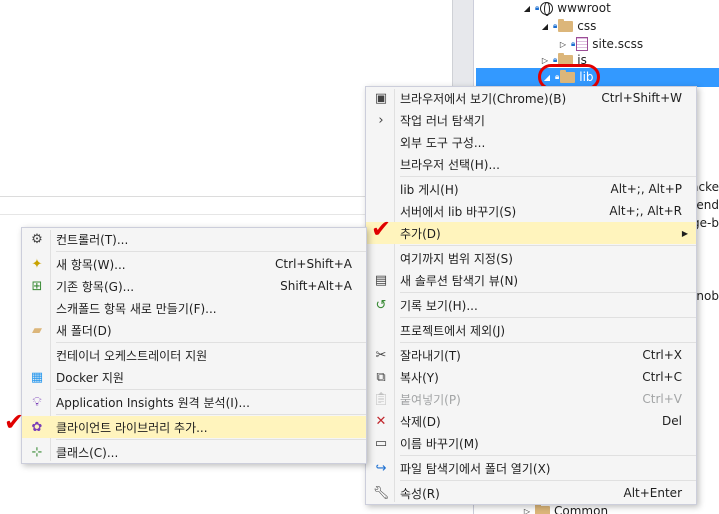  What do you see at coordinates (581, 509) in the screenshot?
I see `tree-label: Common` at bounding box center [581, 509].